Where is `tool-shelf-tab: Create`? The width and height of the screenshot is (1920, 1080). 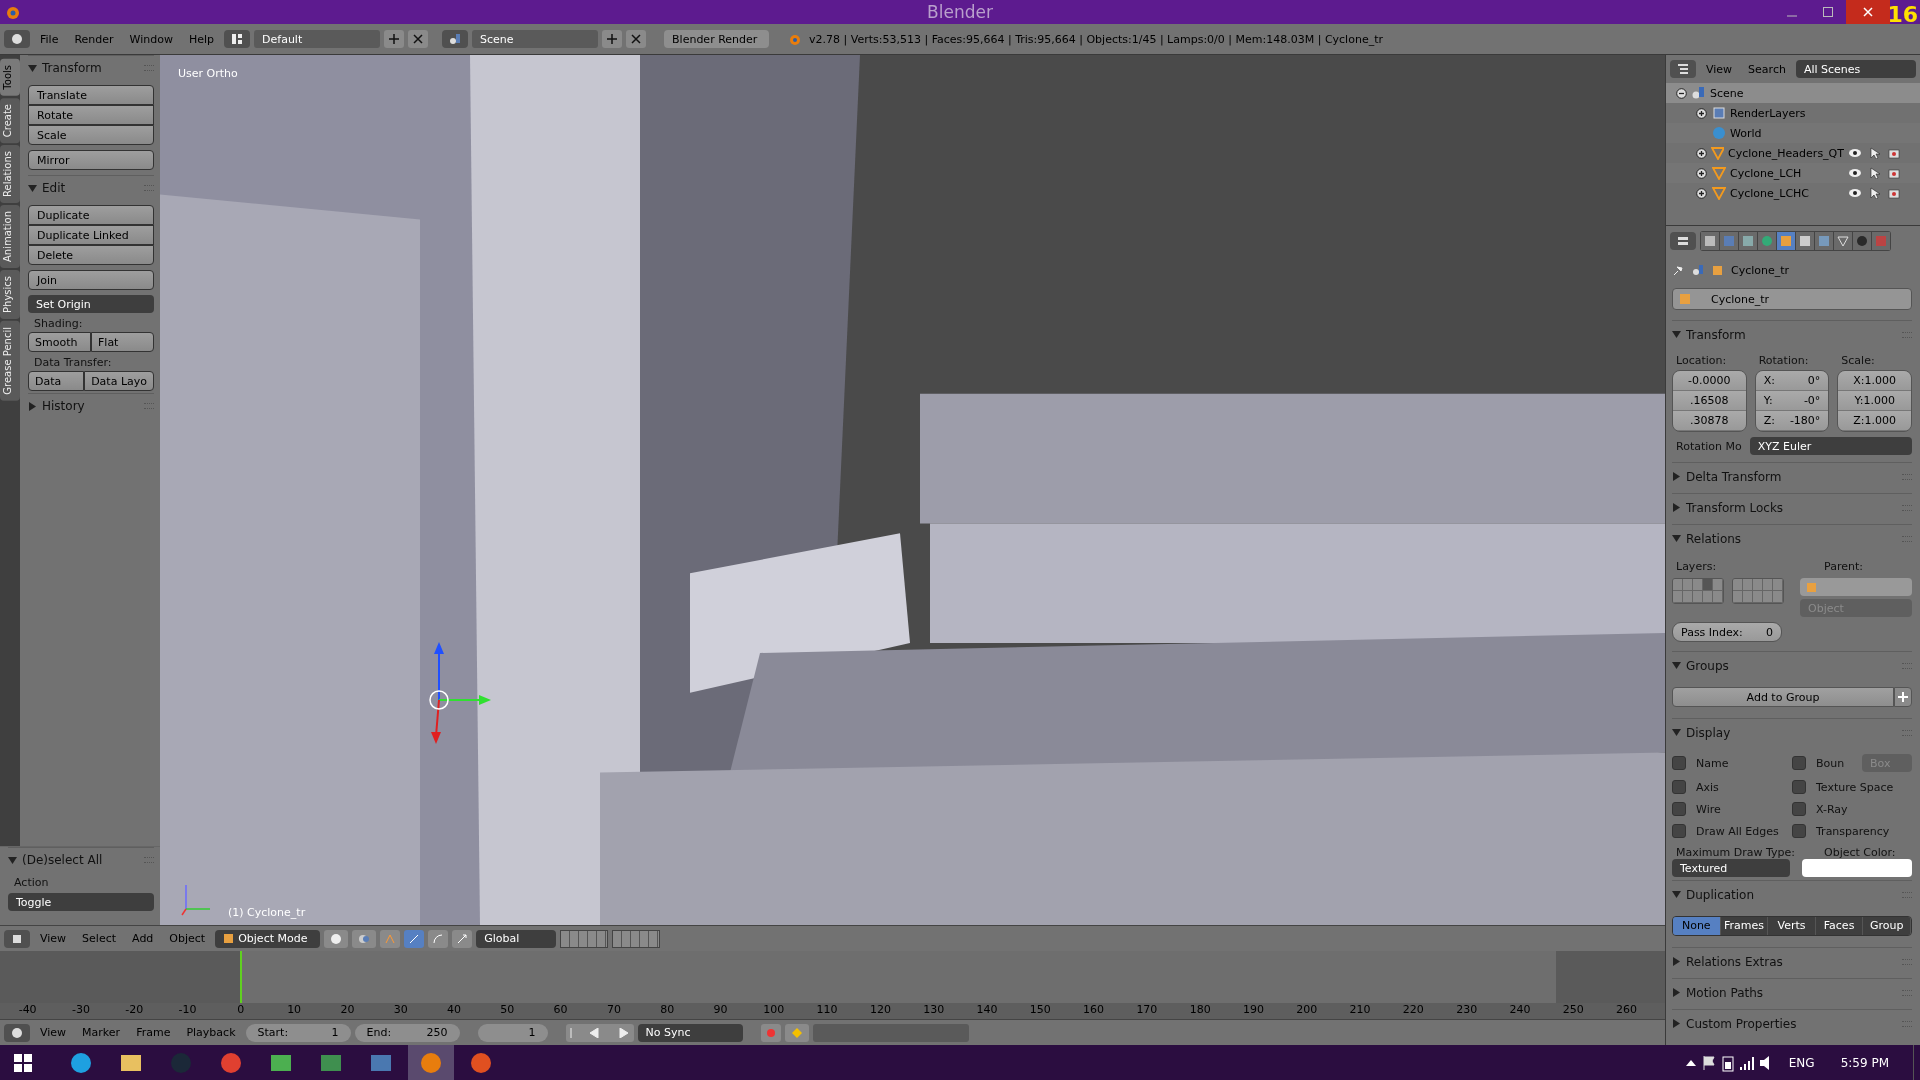
tool-shelf-tab: Create is located at coordinates (10, 120).